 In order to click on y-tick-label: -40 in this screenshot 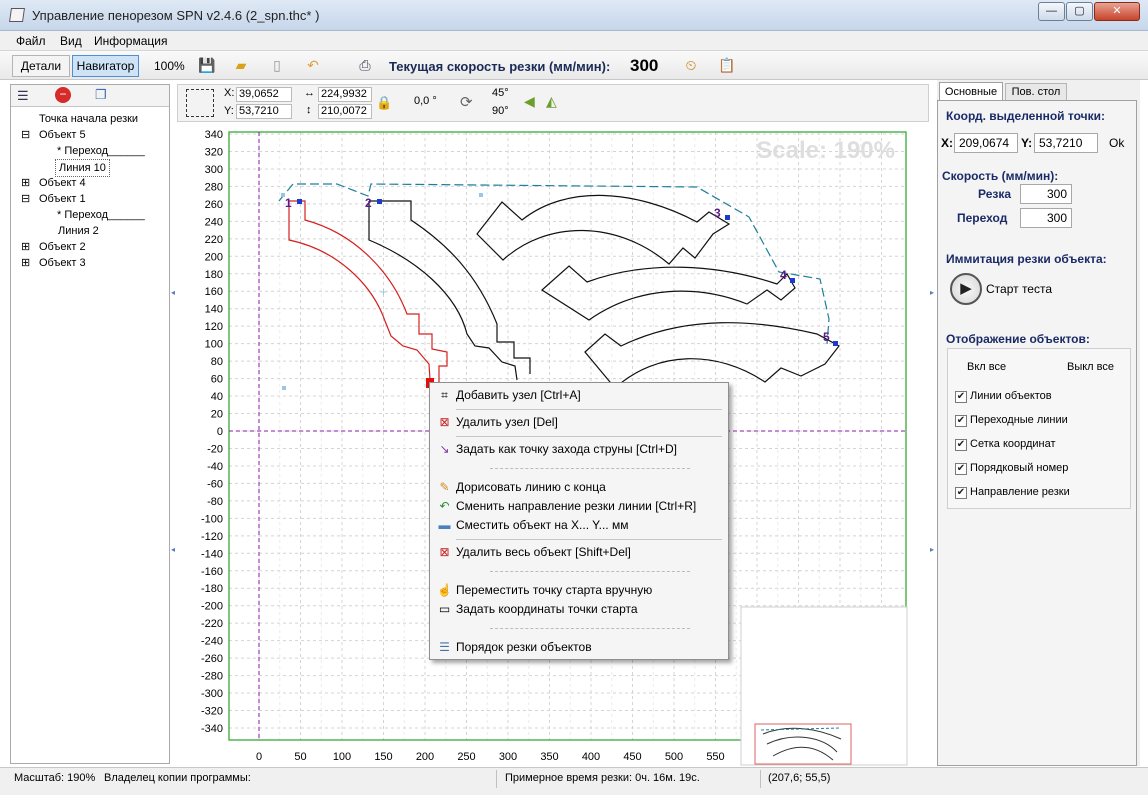, I will do `click(215, 467)`.